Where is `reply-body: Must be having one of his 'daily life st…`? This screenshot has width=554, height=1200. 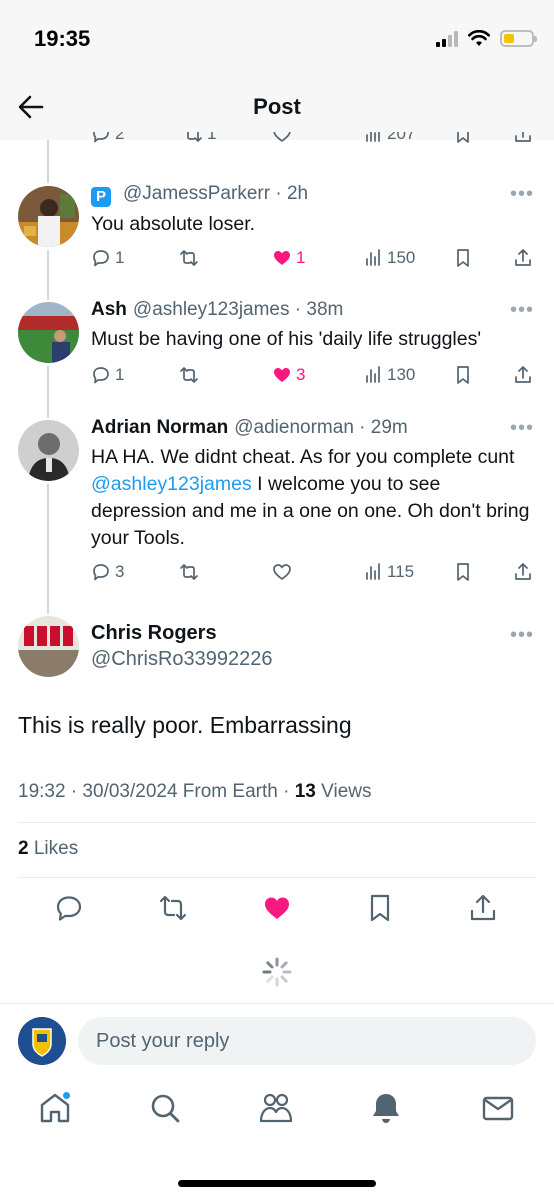 reply-body: Must be having one of his 'daily life st… is located at coordinates (286, 339).